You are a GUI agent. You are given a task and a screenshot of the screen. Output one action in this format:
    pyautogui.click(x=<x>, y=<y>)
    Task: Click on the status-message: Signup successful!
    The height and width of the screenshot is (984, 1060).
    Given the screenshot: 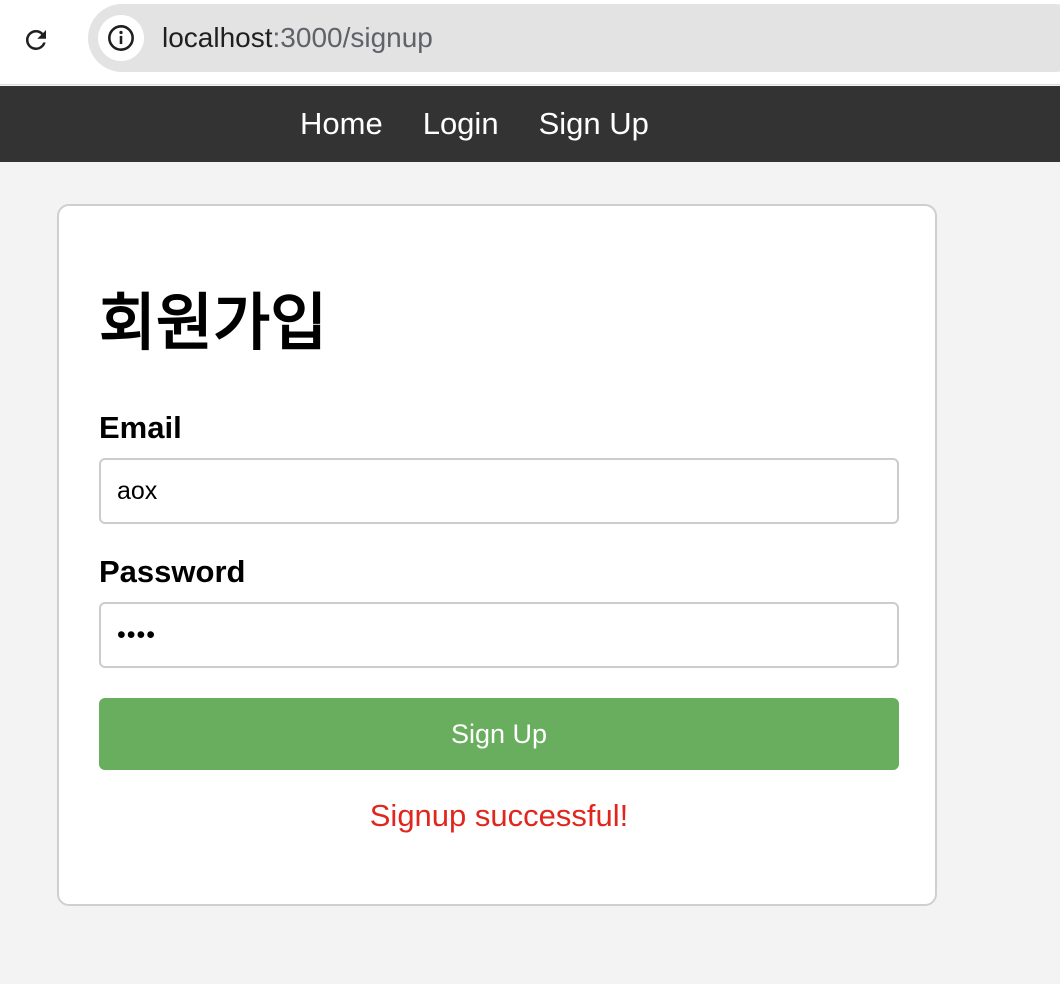 What is the action you would take?
    pyautogui.click(x=499, y=815)
    